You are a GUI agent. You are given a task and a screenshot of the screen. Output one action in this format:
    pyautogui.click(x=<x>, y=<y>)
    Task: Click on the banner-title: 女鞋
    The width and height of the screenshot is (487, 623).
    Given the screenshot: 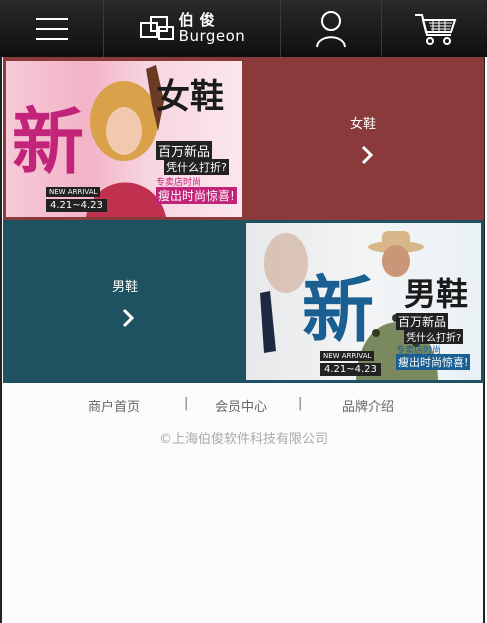 What is the action you would take?
    pyautogui.click(x=190, y=97)
    